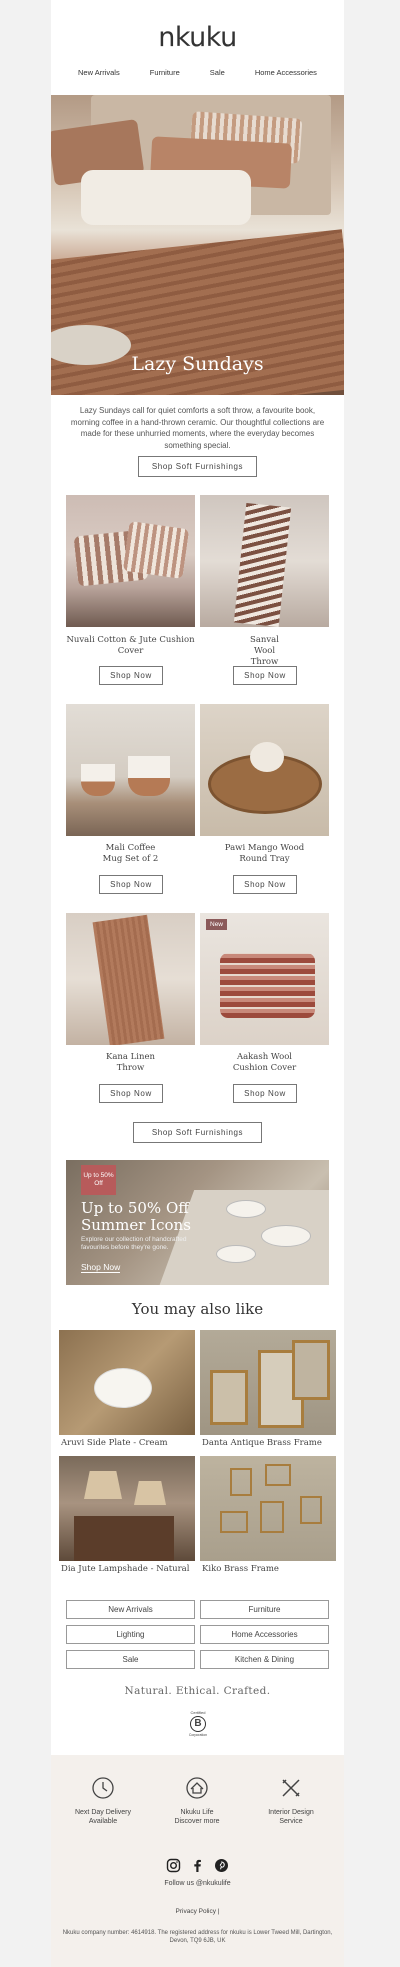 This screenshot has width=400, height=1967. Describe the element at coordinates (197, 1800) in the screenshot. I see `feature-nkuku-life: Nkuku Life Discover more` at that location.